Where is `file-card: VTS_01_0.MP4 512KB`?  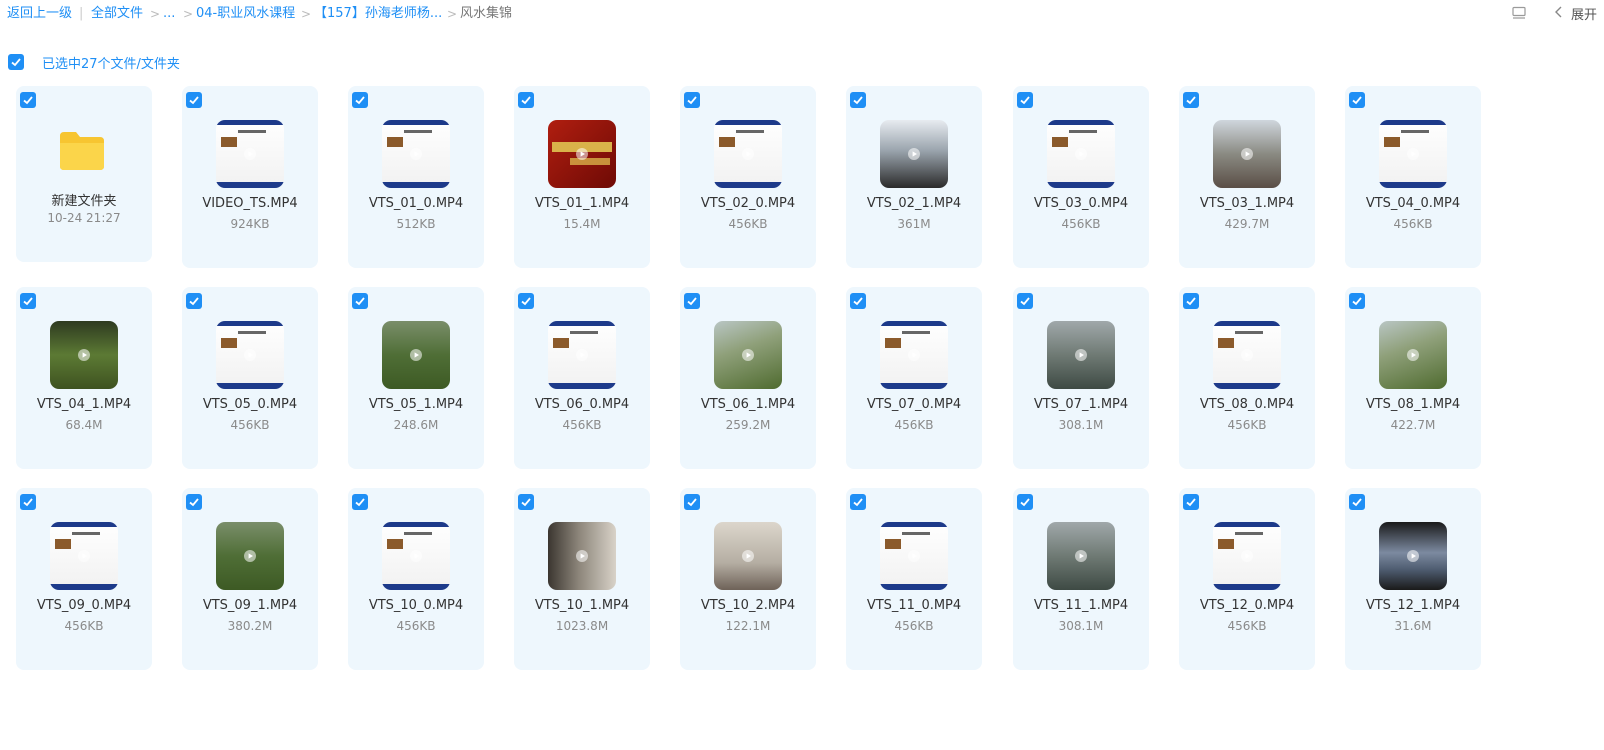 file-card: VTS_01_0.MP4 512KB is located at coordinates (416, 177).